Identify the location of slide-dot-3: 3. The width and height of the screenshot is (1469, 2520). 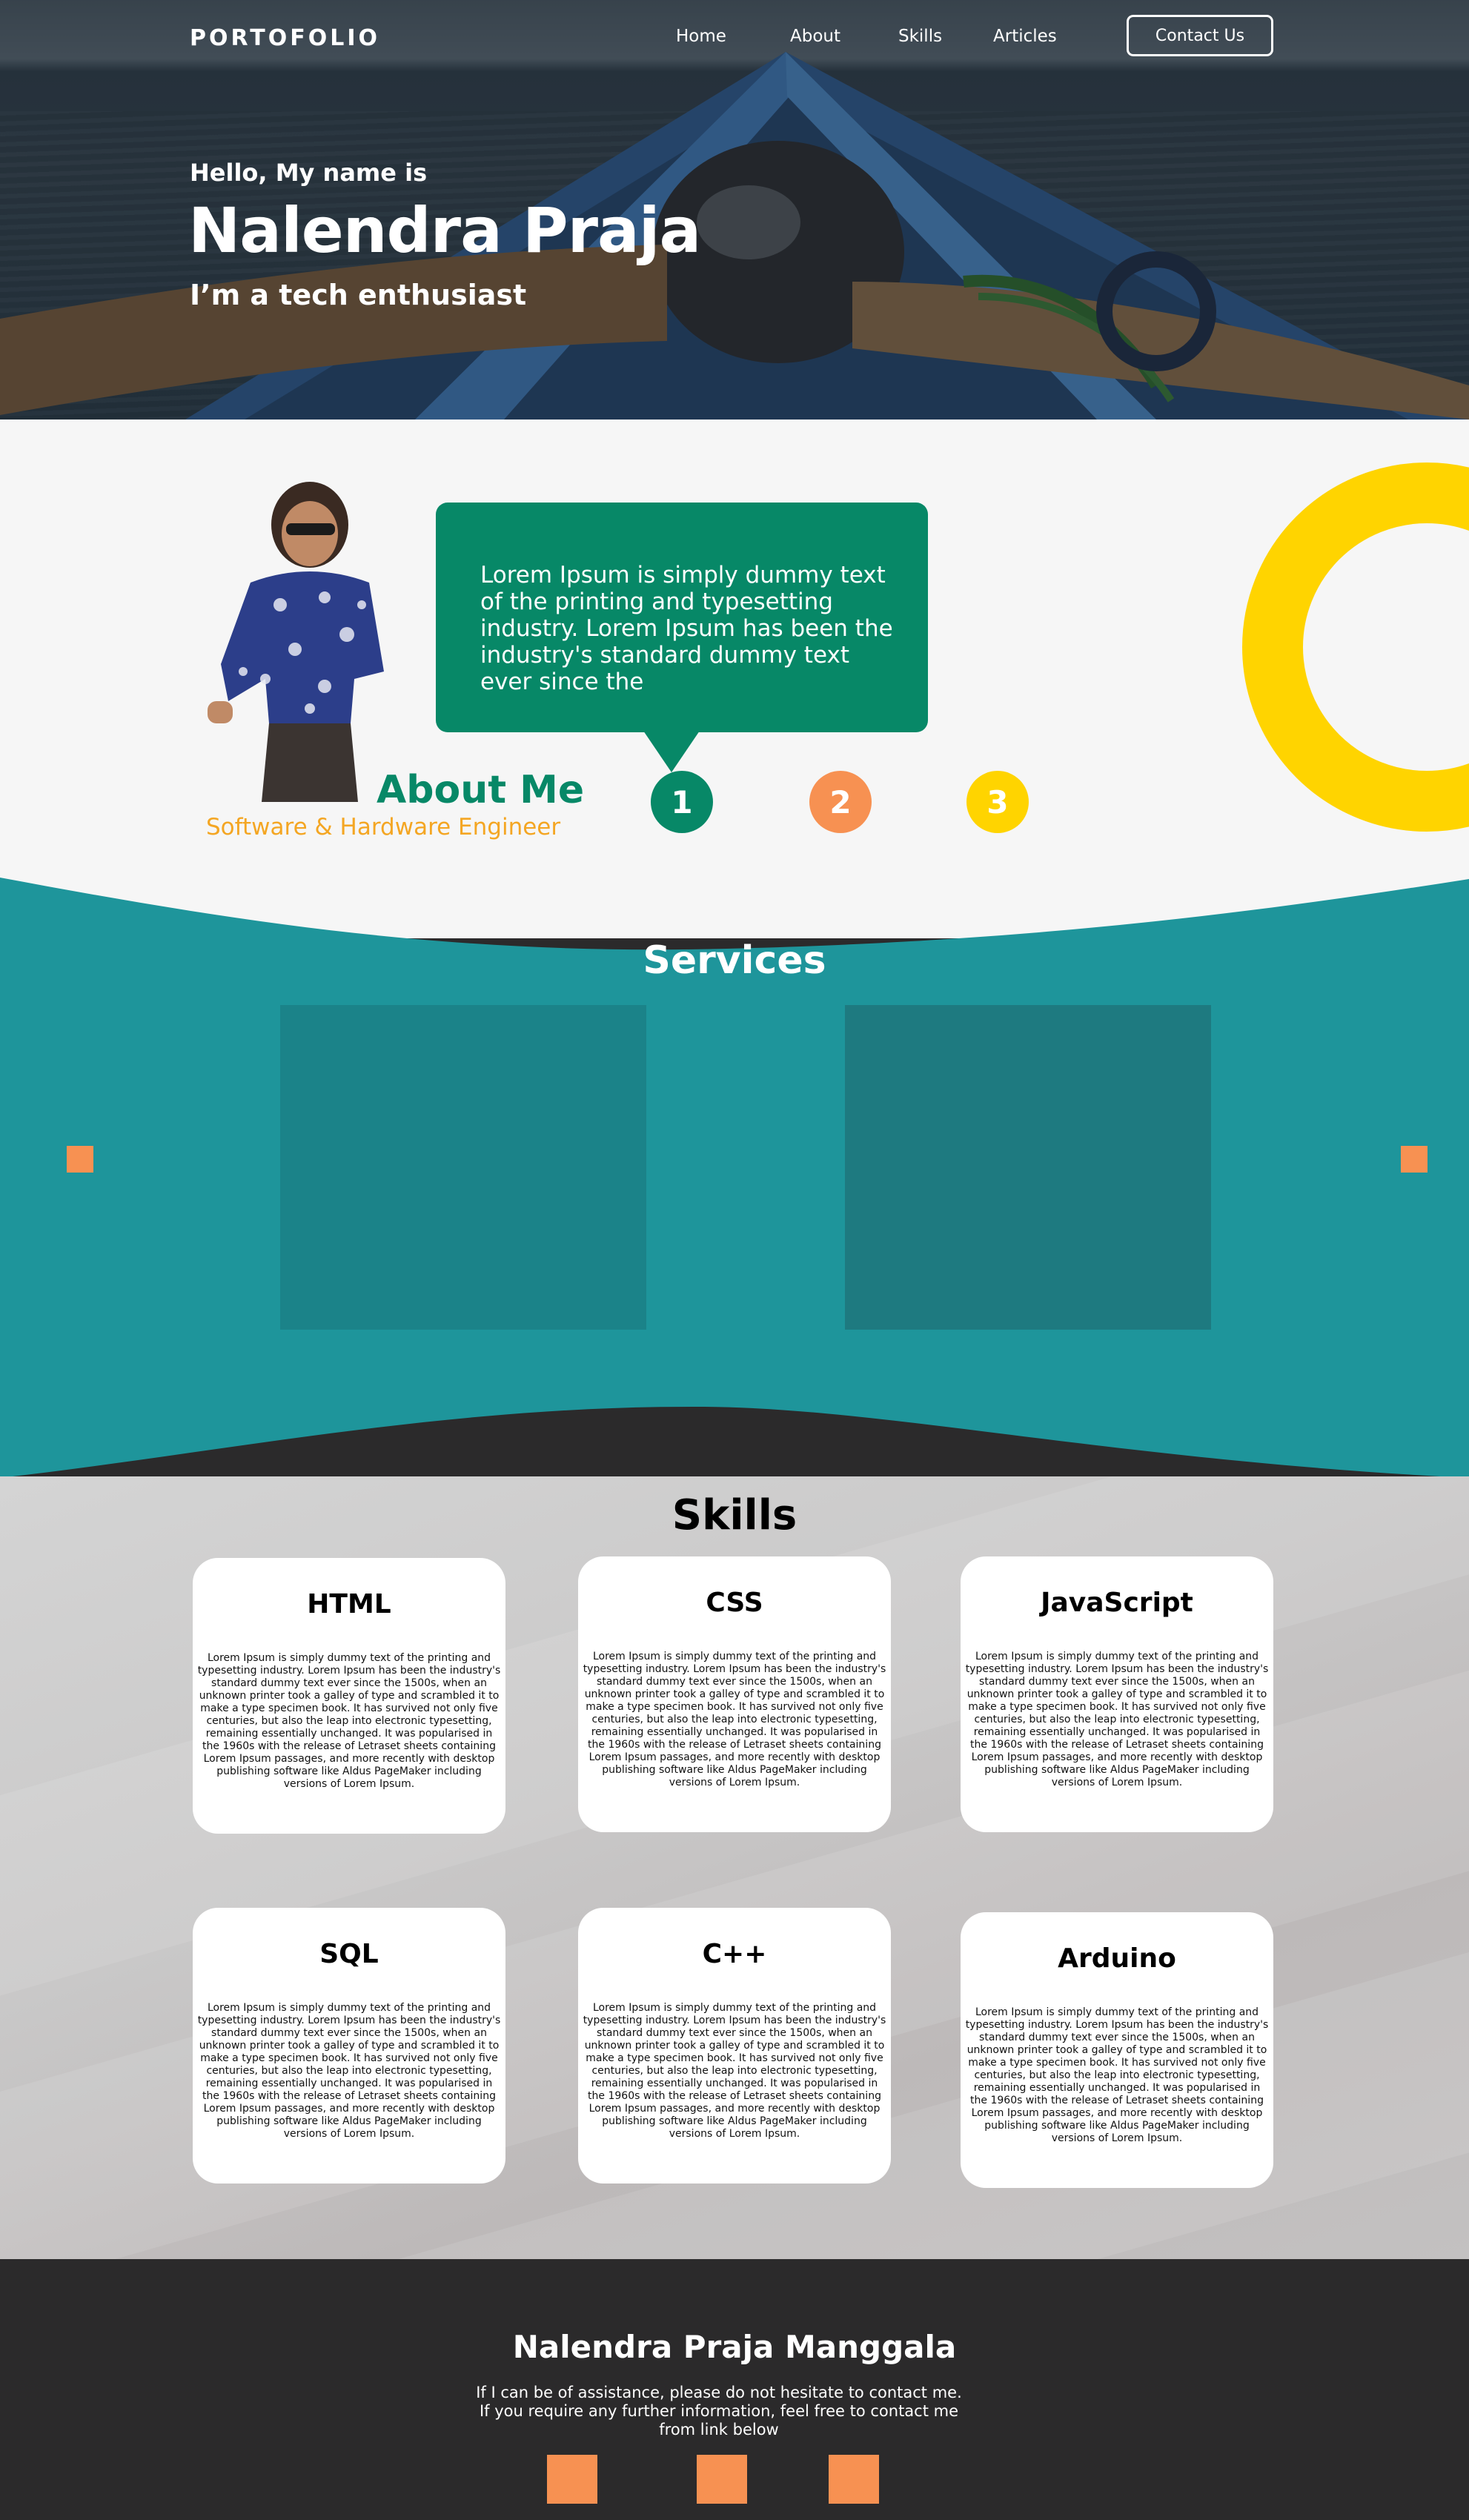
(997, 802).